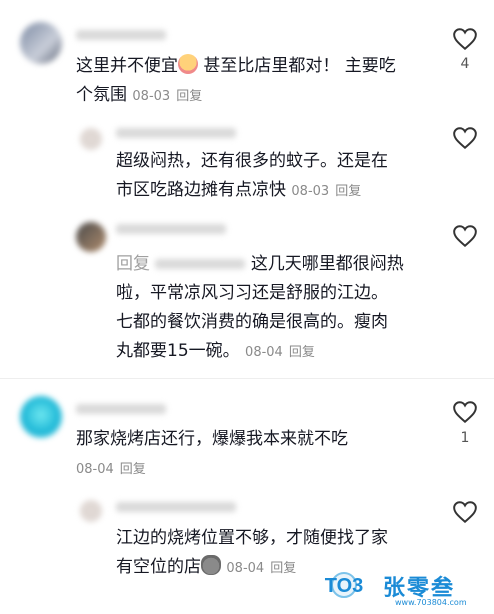 The image size is (494, 614). Describe the element at coordinates (200, 264) in the screenshot. I see `reply-target-username` at that location.